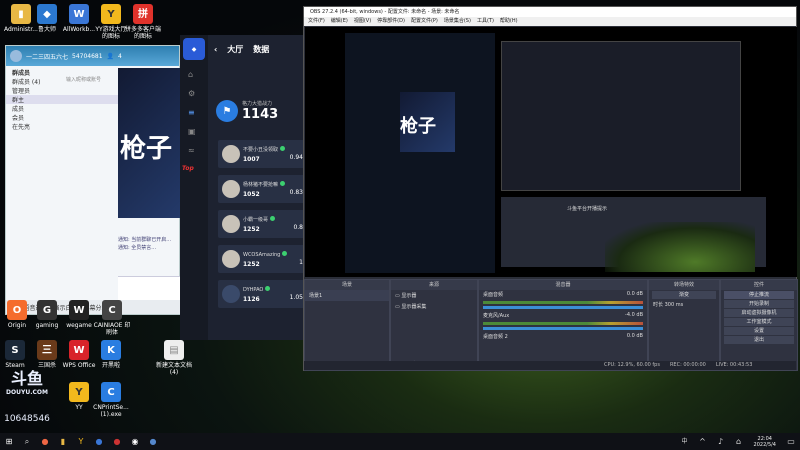 The image size is (800, 450). I want to click on list-item: WCOSAmazing 1252 1, so click(261, 259).